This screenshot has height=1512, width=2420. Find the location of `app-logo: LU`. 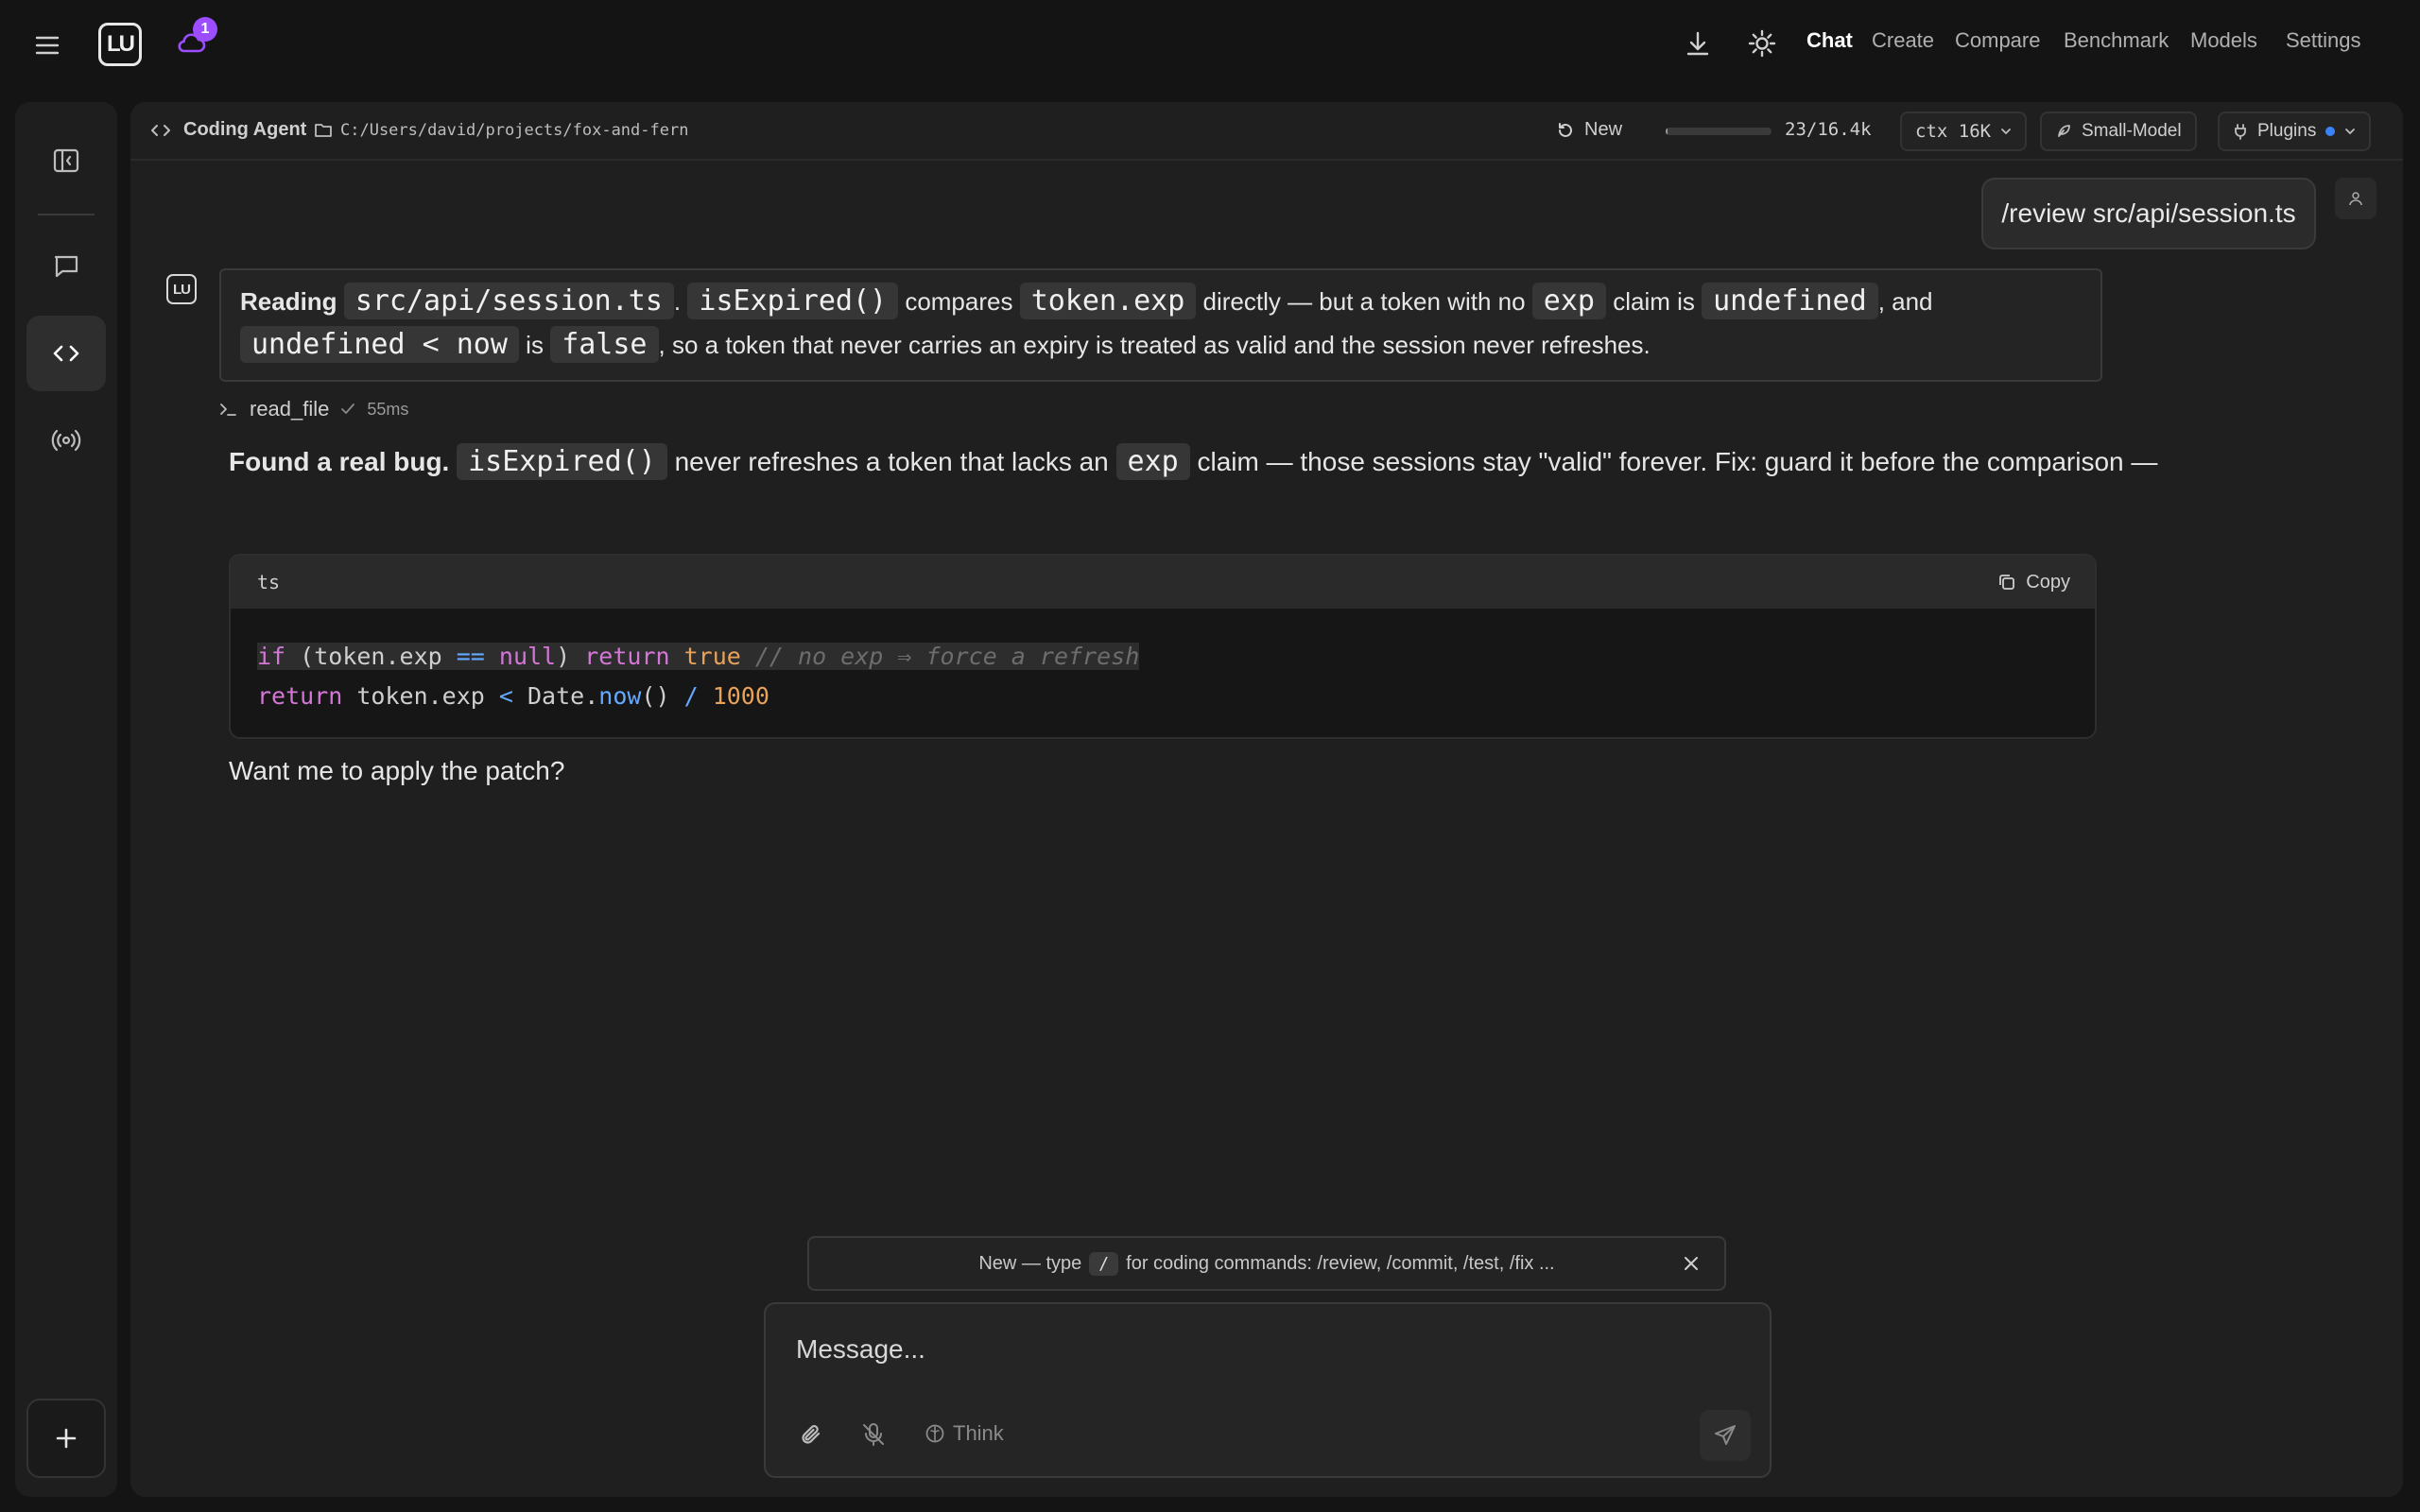

app-logo: LU is located at coordinates (120, 44).